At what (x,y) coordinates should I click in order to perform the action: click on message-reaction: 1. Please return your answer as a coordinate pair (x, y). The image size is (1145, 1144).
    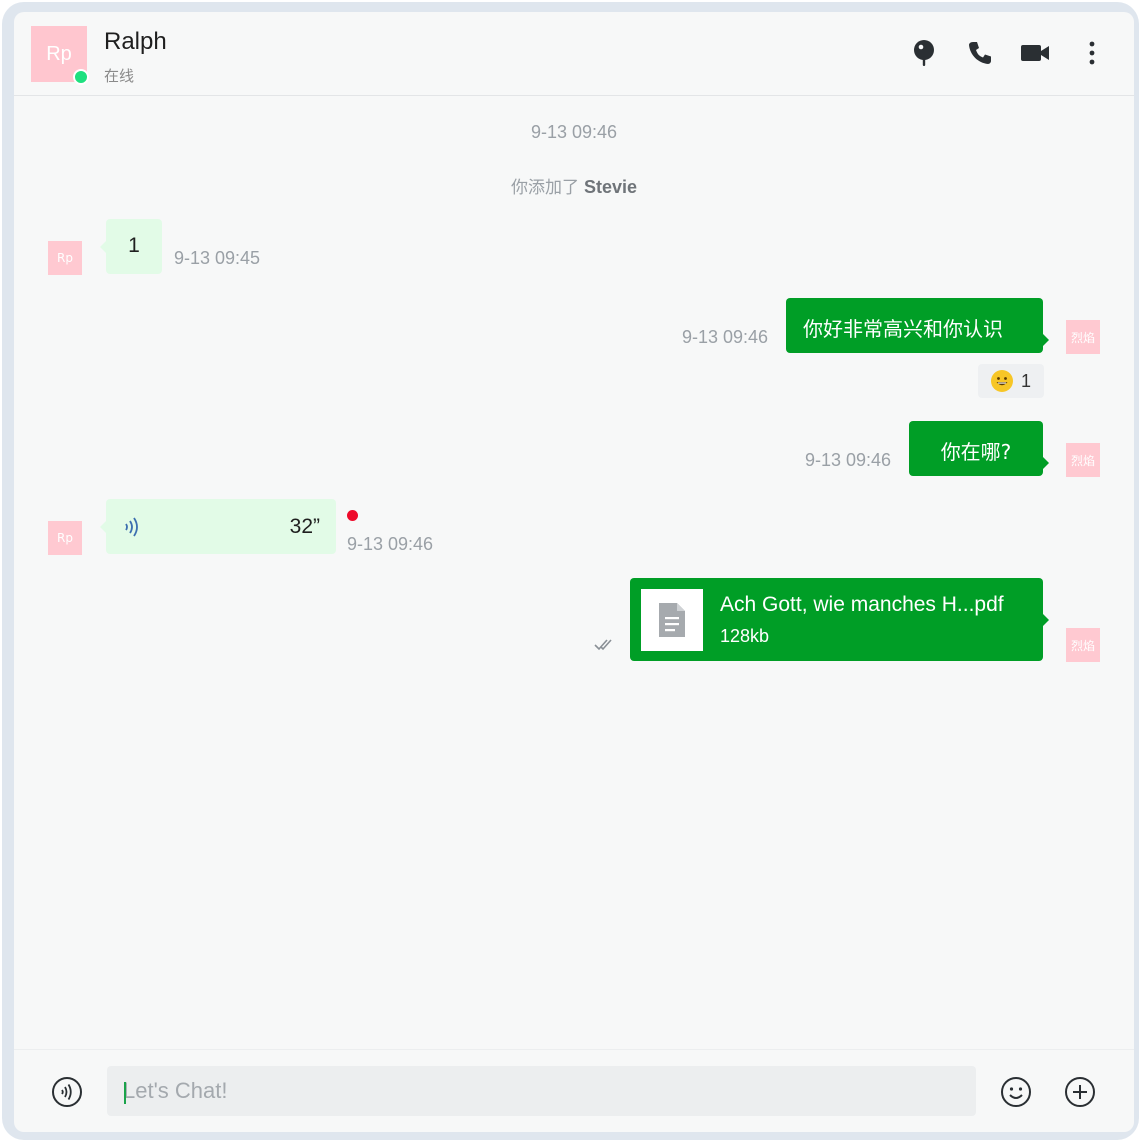
    Looking at the image, I should click on (1011, 381).